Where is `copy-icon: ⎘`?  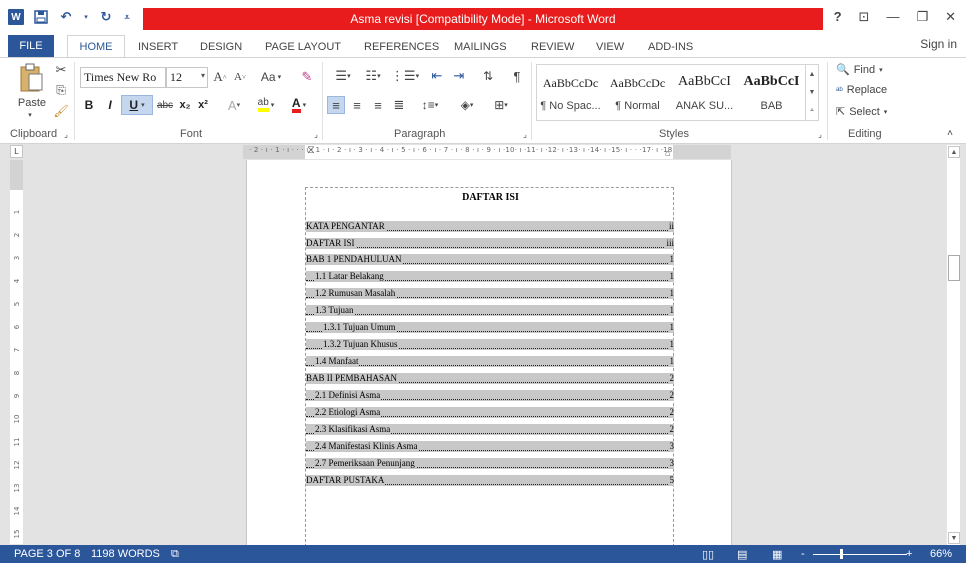
copy-icon: ⎘ is located at coordinates (61, 90).